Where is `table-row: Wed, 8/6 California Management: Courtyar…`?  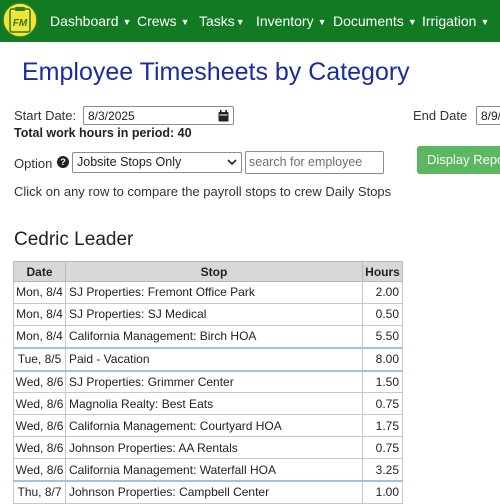 table-row: Wed, 8/6 California Management: Courtyar… is located at coordinates (208, 426).